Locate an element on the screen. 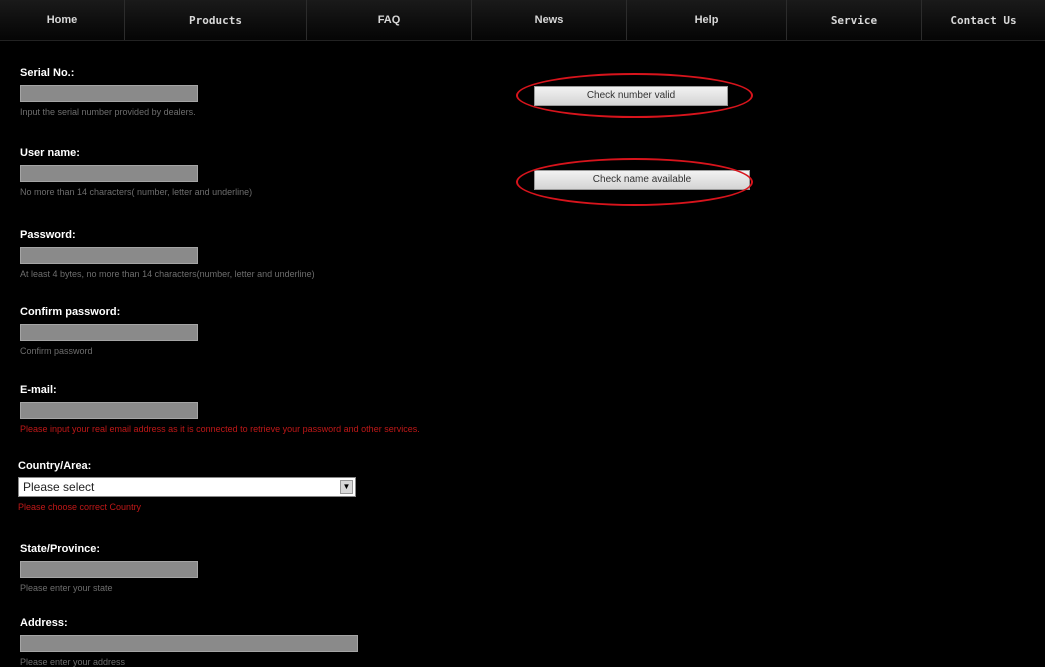 The width and height of the screenshot is (1045, 667). nav-news: News is located at coordinates (549, 20).